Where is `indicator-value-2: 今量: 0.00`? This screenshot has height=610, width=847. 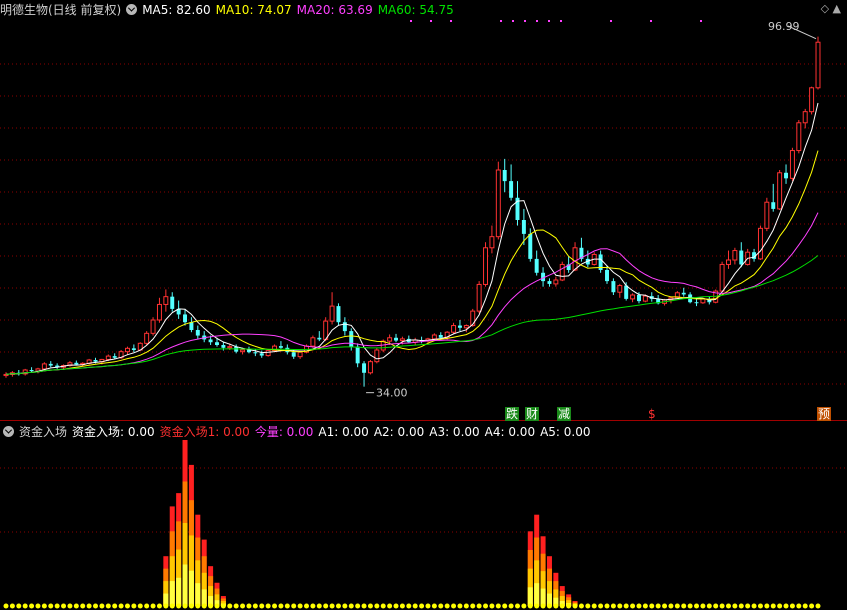
indicator-value-2: 今量: 0.00 is located at coordinates (284, 432).